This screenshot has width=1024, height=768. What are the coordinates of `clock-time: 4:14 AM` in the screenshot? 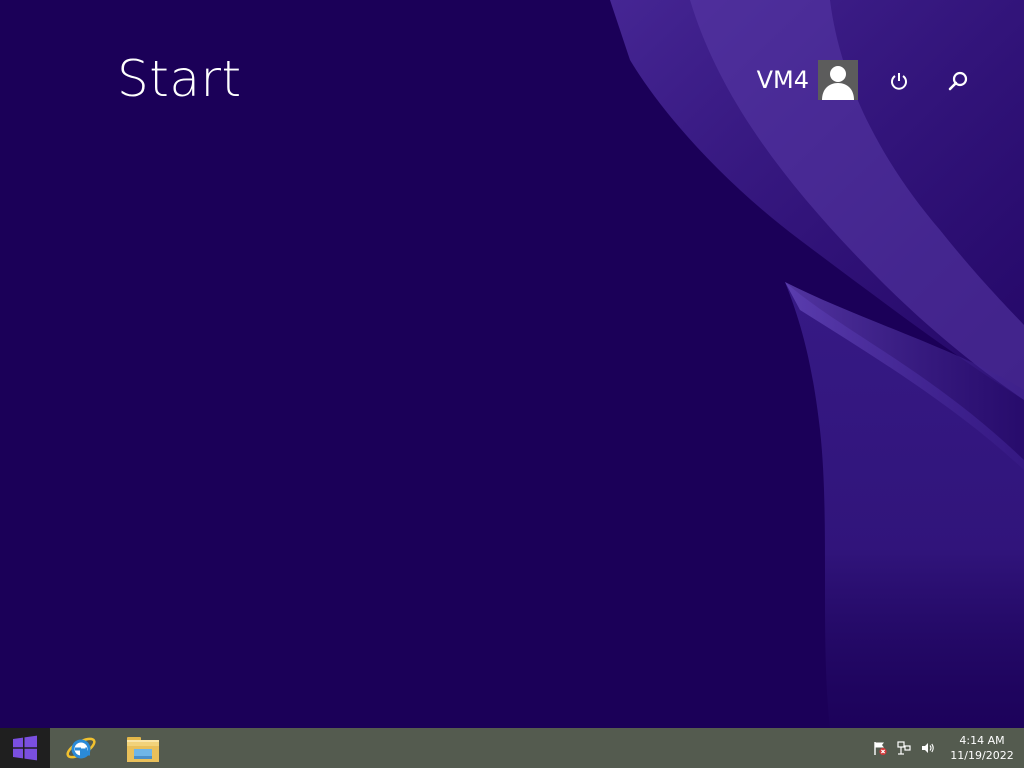 It's located at (982, 740).